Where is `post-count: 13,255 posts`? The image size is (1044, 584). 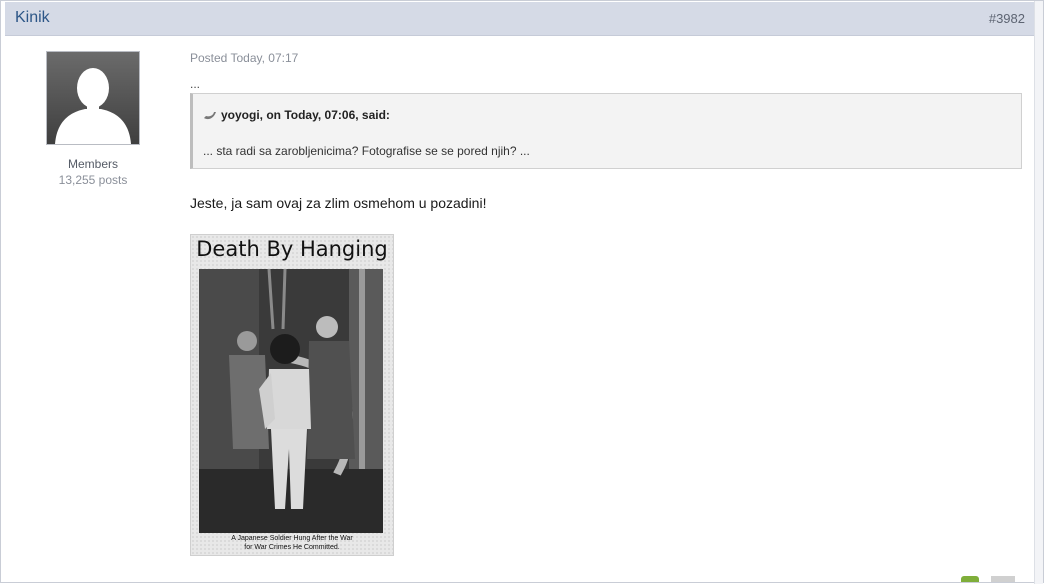
post-count: 13,255 posts is located at coordinates (93, 180).